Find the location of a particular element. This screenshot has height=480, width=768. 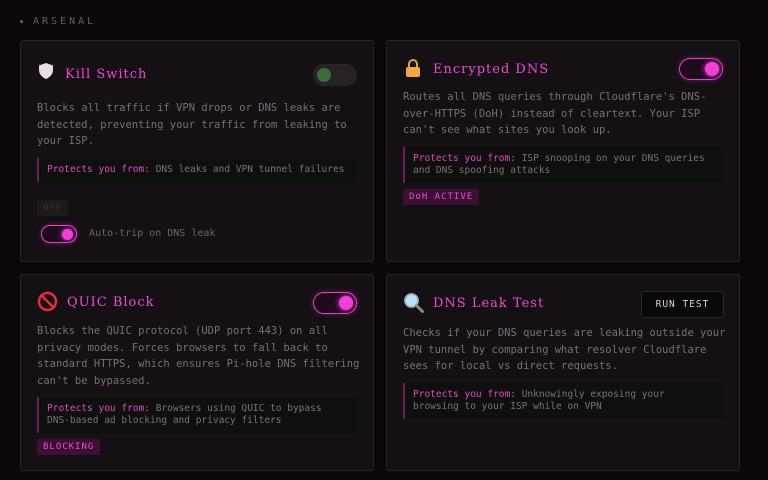

card-title: QUIC Block is located at coordinates (111, 302).